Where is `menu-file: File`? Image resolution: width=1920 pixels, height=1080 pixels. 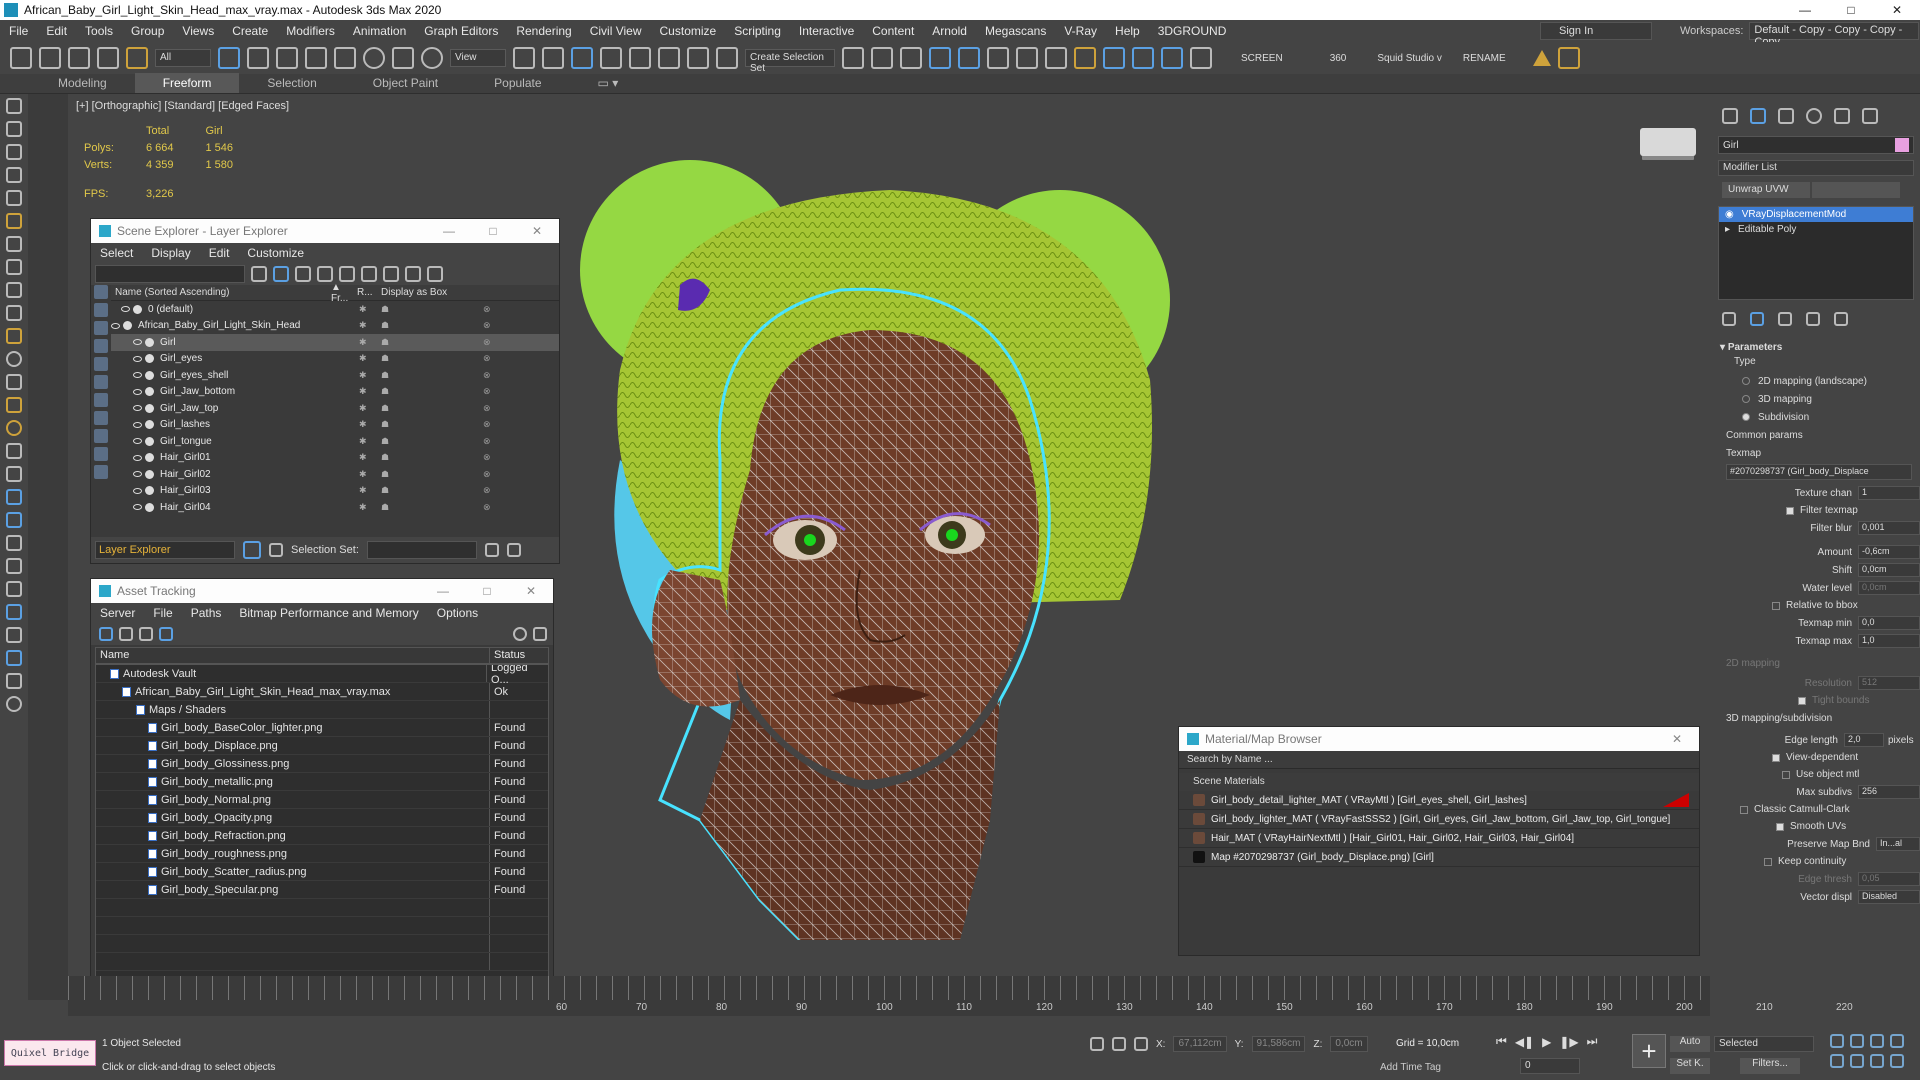
menu-file: File is located at coordinates (18, 31).